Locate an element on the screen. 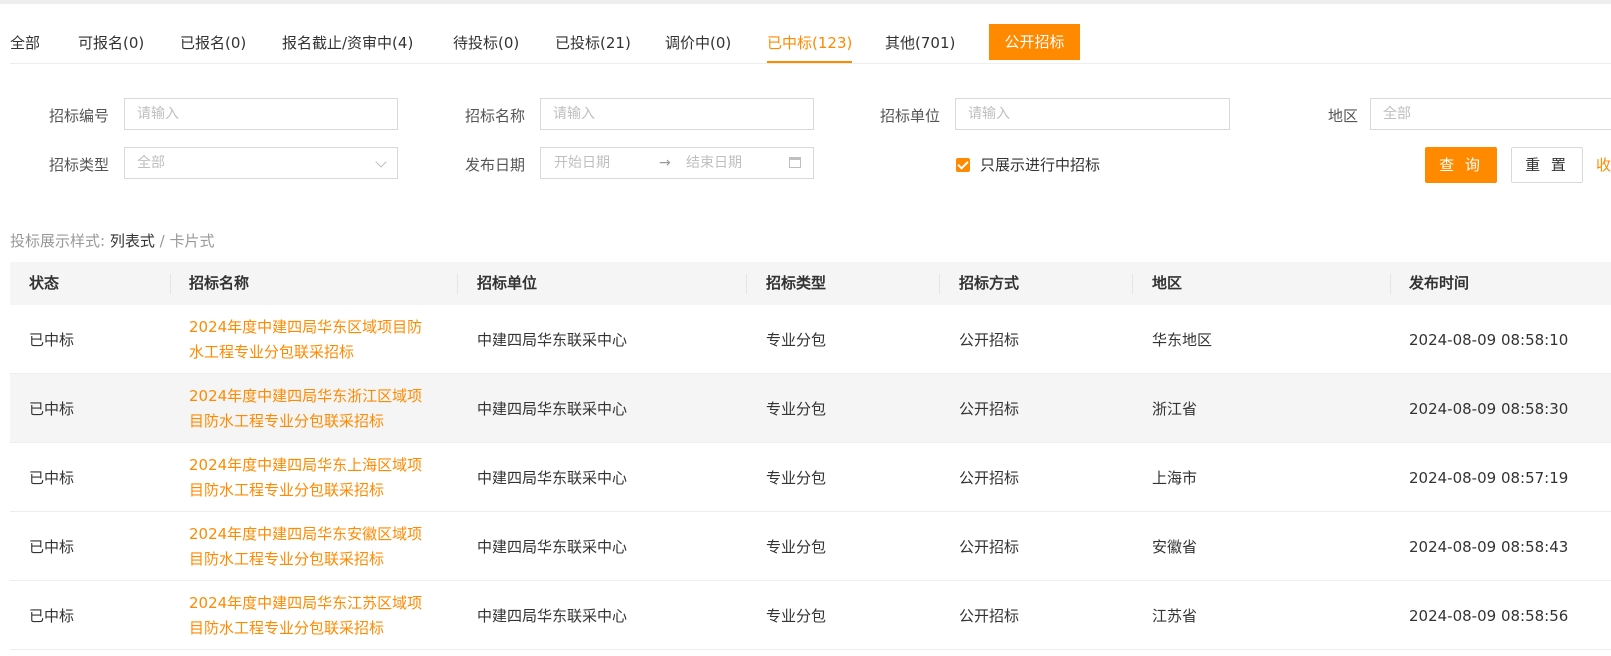 The width and height of the screenshot is (1611, 656). tab-price-adjusting: 调价中(0) is located at coordinates (698, 43).